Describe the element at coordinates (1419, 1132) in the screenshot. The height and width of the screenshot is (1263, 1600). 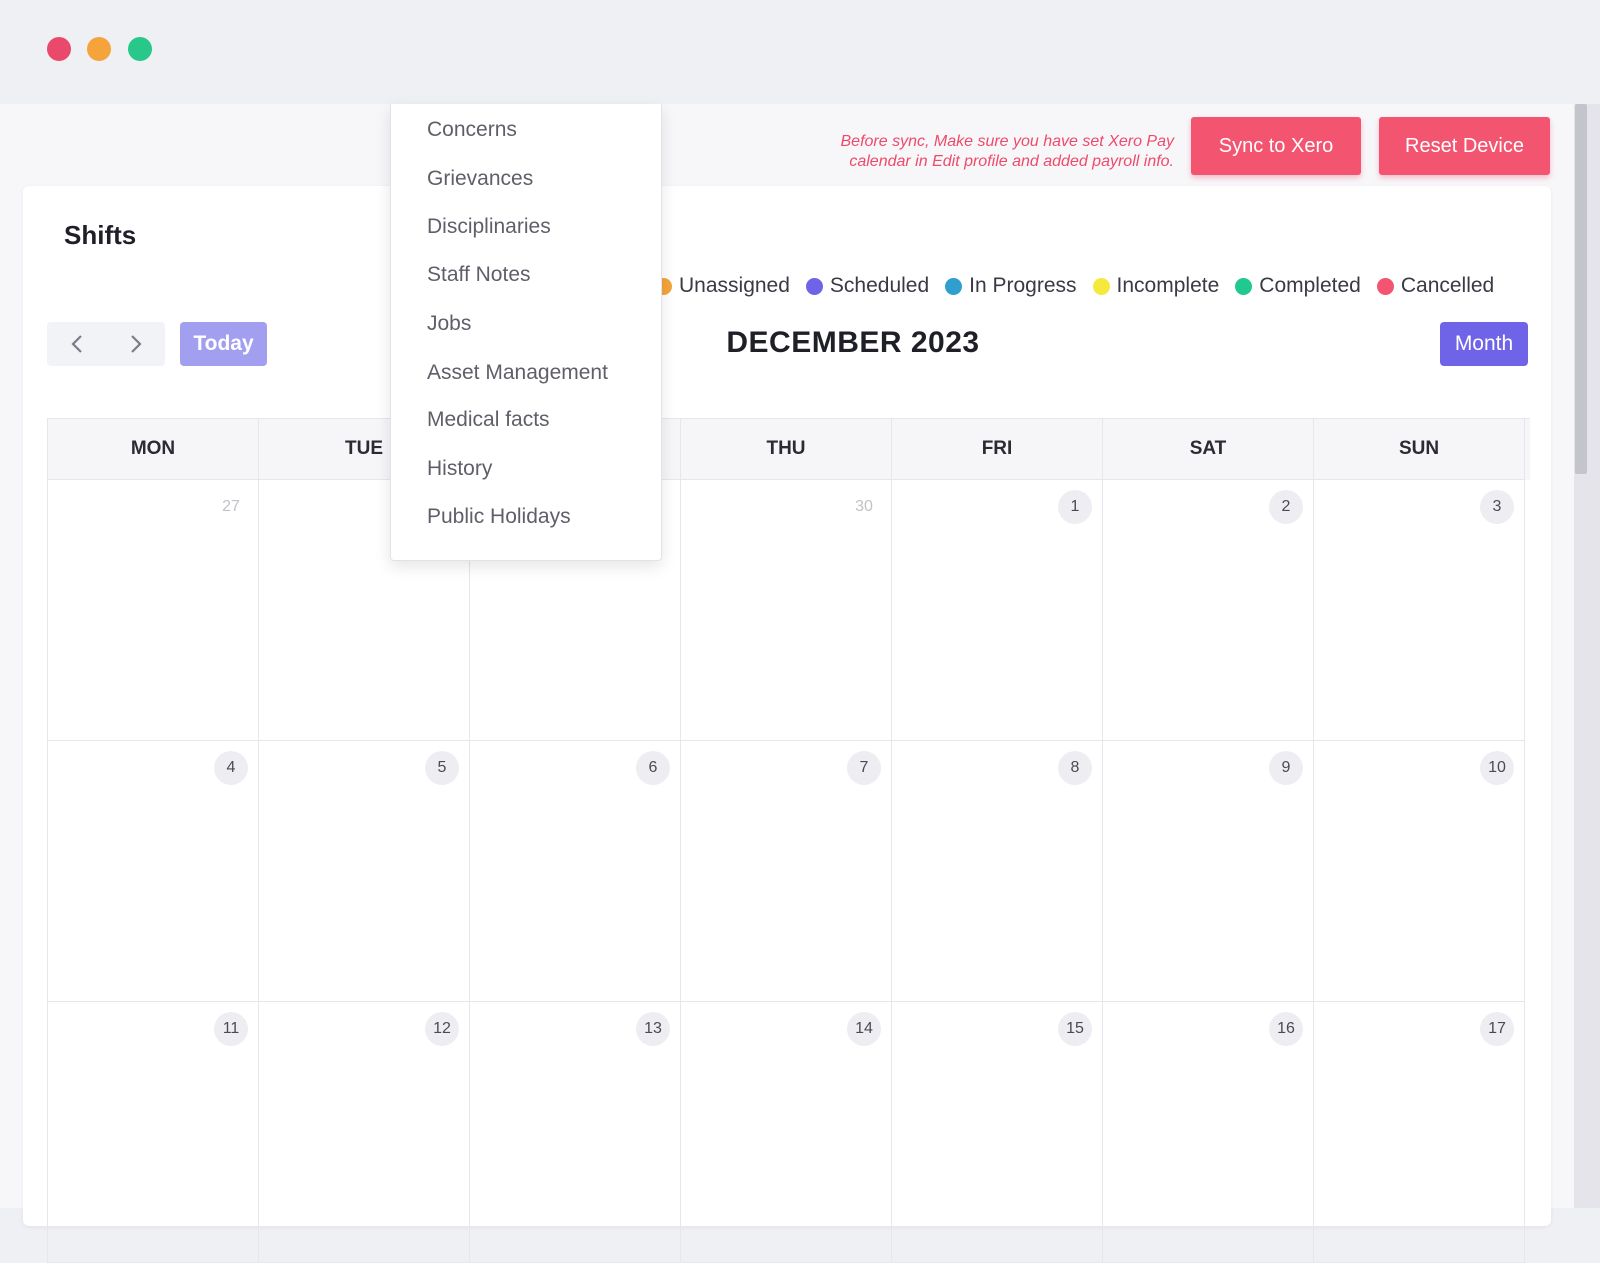
I see `calendar-day-cell: 17` at that location.